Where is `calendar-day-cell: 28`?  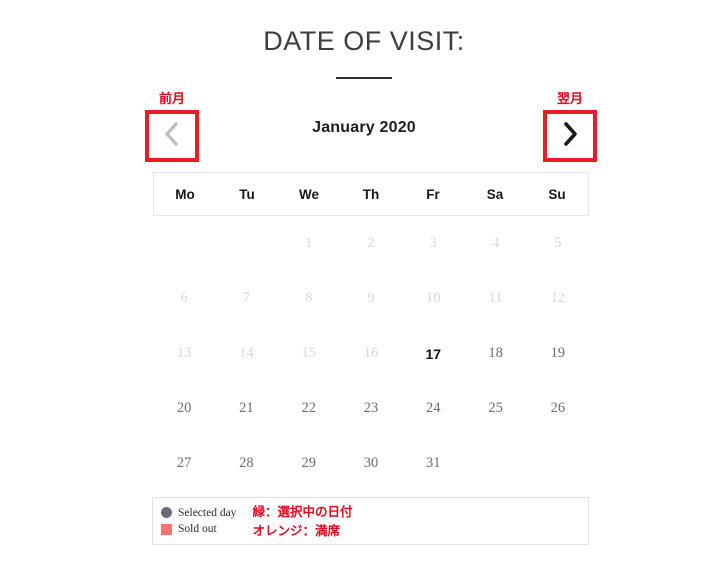 calendar-day-cell: 28 is located at coordinates (246, 463).